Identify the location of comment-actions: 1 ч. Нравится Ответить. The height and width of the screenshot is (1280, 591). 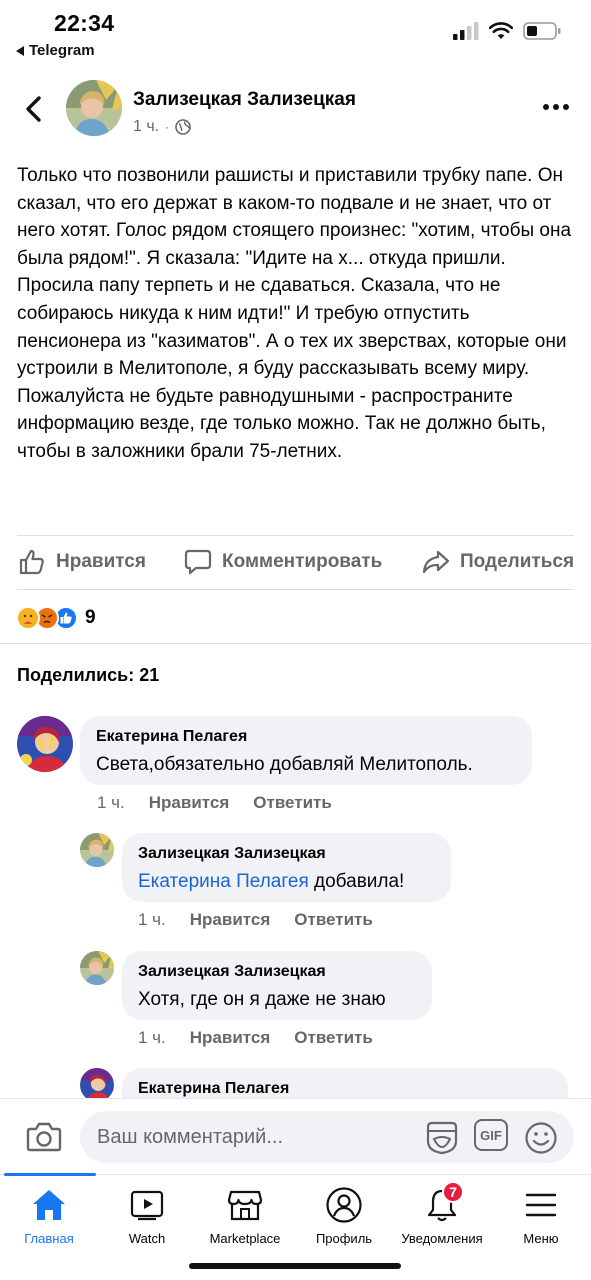
(214, 803).